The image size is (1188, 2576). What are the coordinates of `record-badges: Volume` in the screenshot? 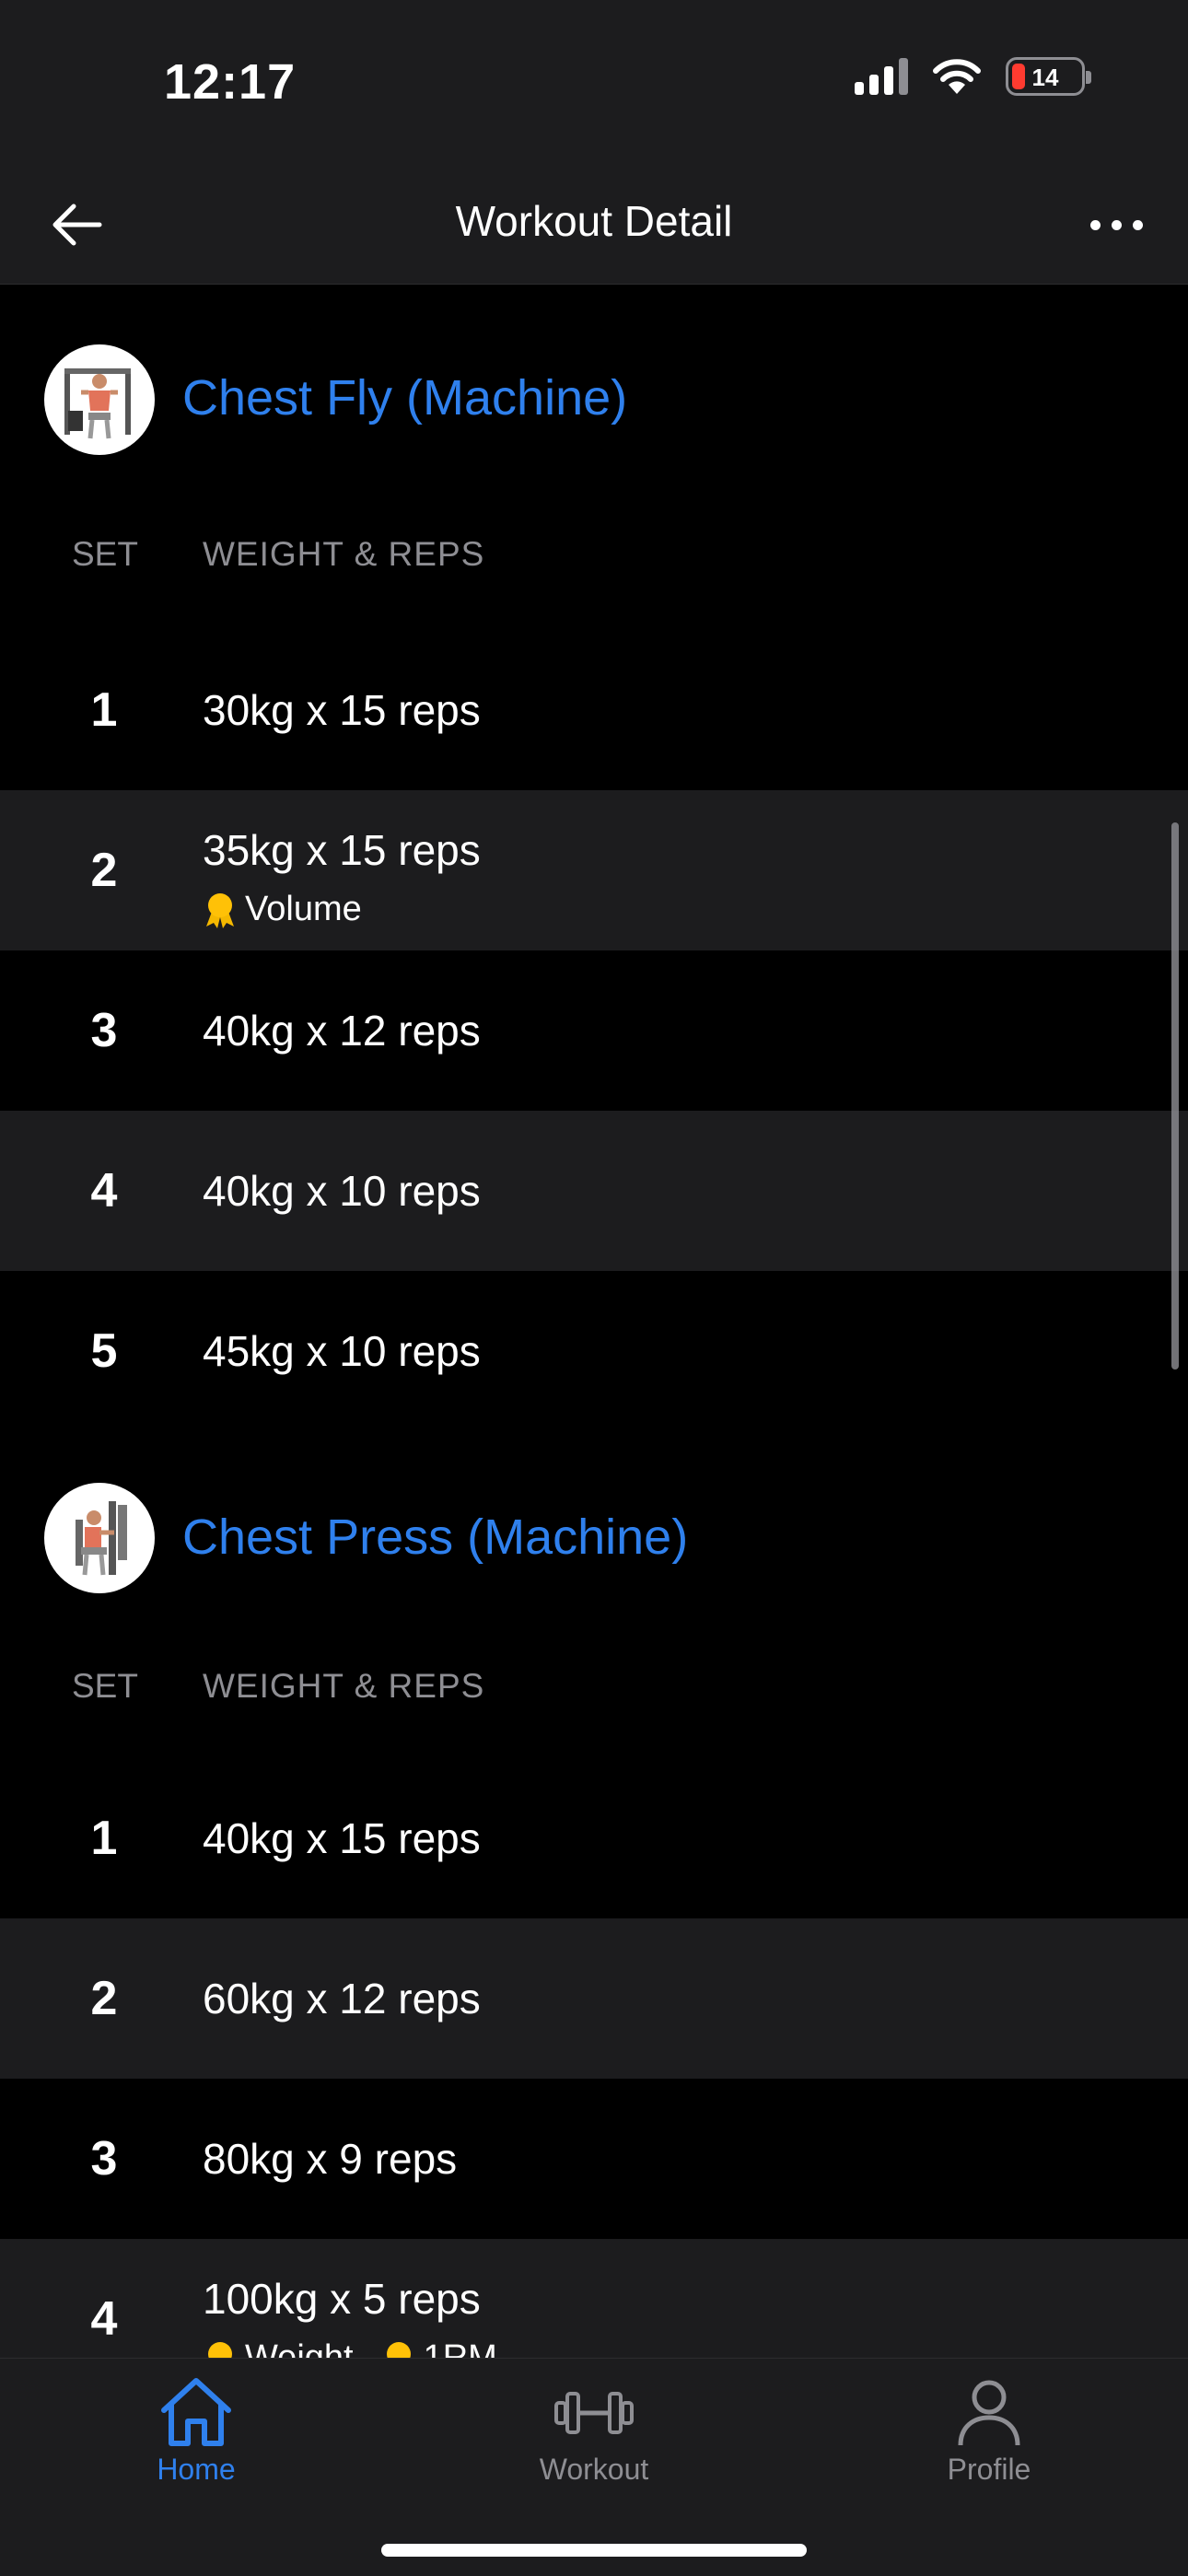 It's located at (282, 909).